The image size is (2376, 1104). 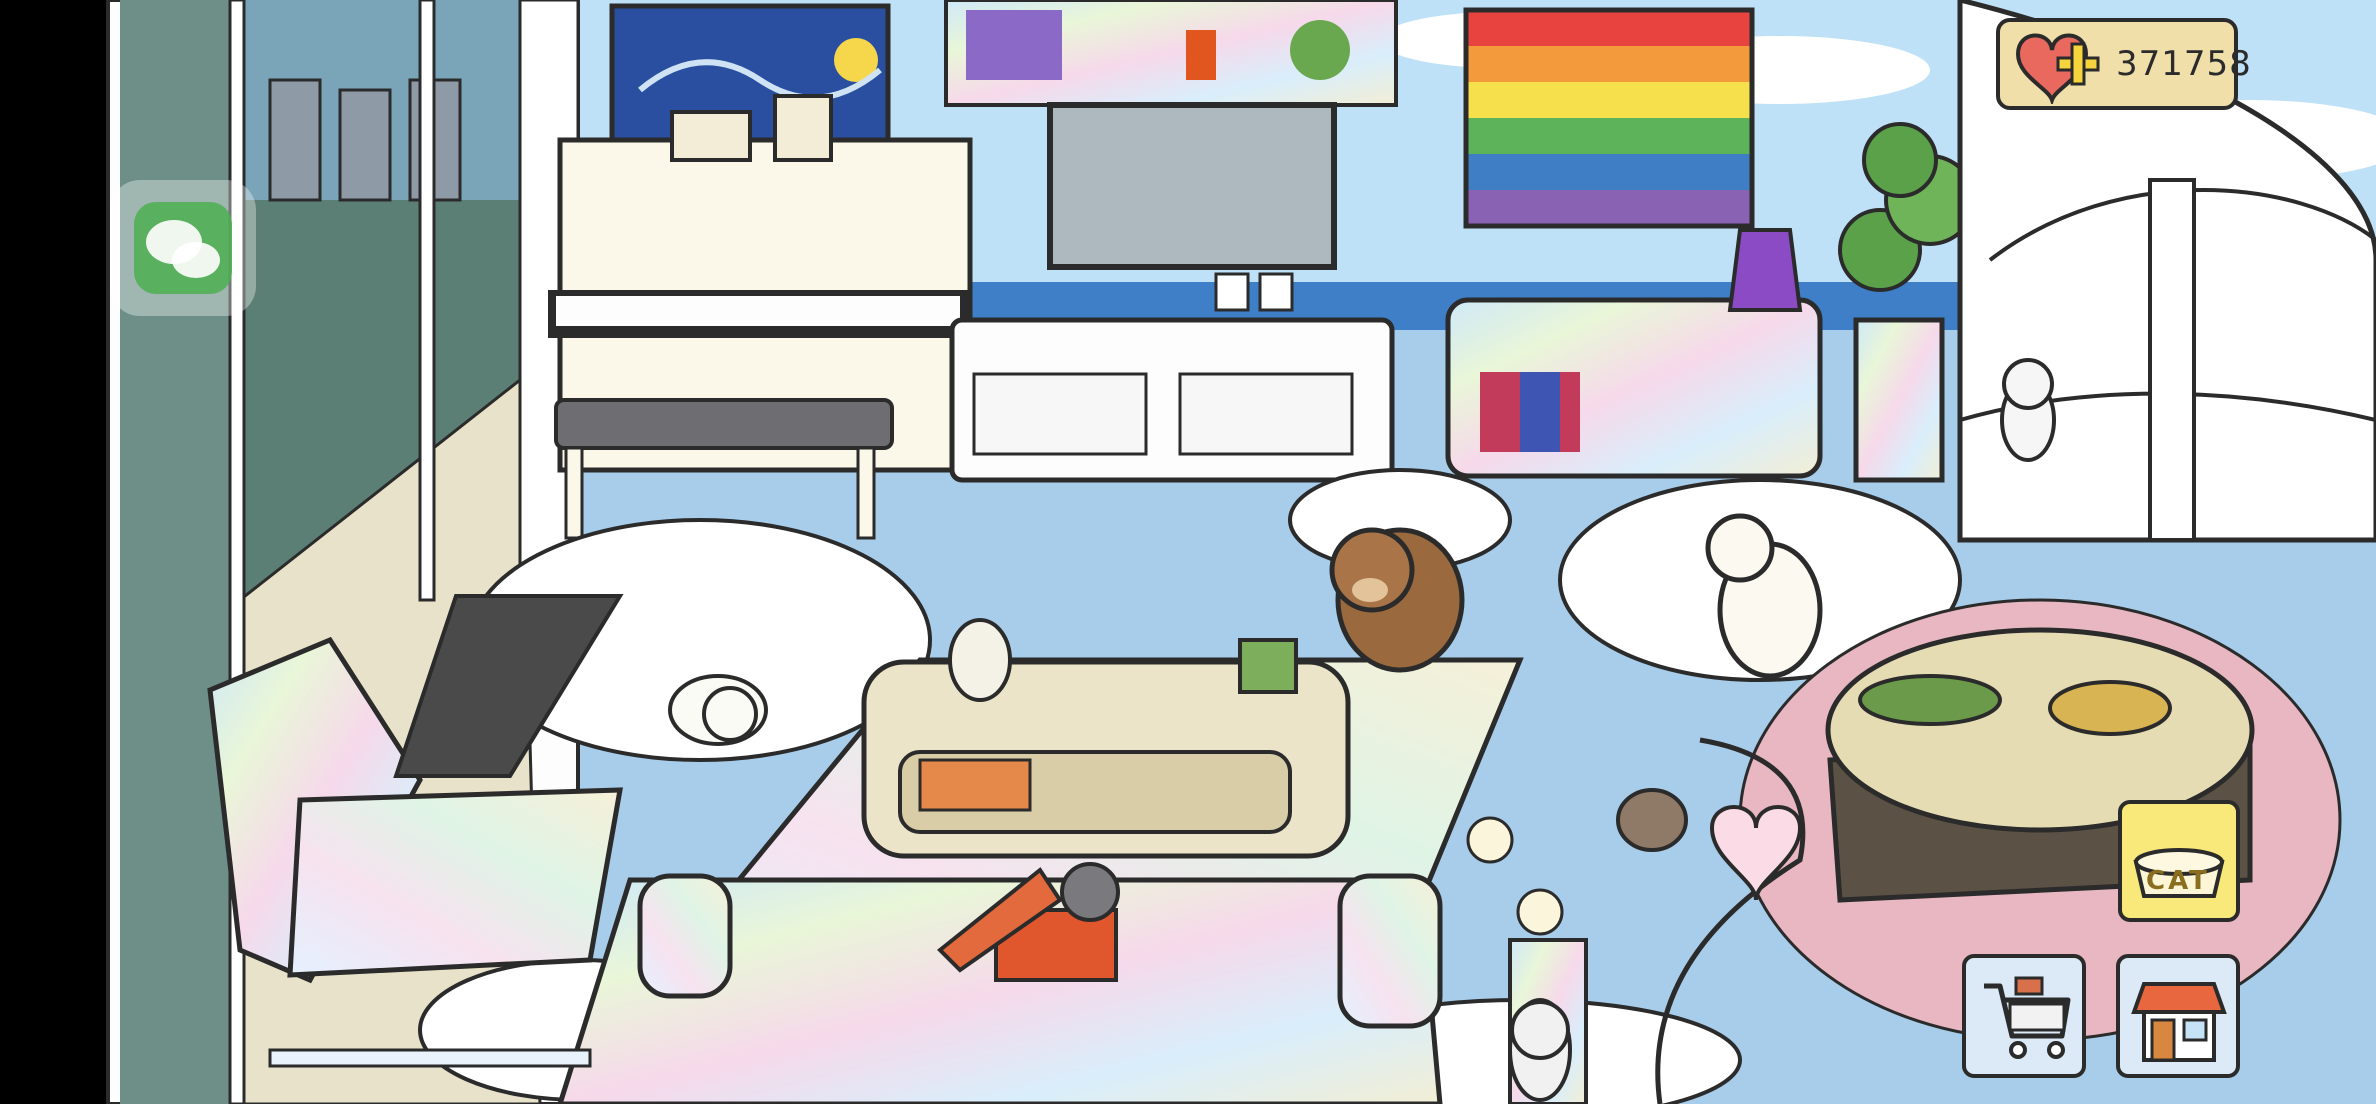 I want to click on cat-food-button: CAT, so click(x=2179, y=861).